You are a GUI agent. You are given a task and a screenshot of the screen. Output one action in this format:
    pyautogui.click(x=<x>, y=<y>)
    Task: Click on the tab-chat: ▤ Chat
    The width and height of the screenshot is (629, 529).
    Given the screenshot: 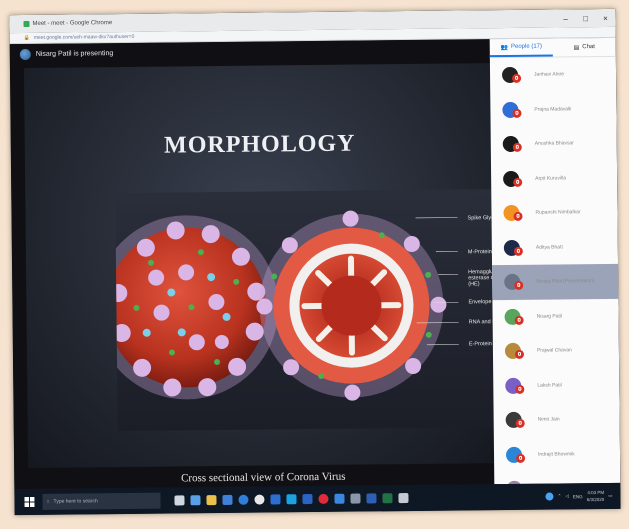 What is the action you would take?
    pyautogui.click(x=584, y=47)
    